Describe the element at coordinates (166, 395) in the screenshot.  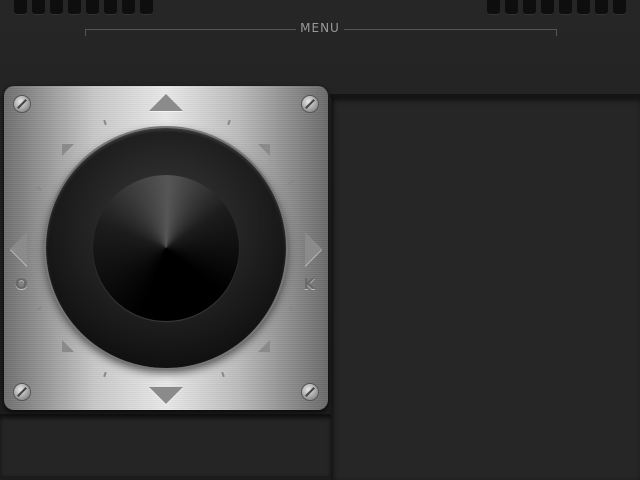
I see `dpad-down-button` at that location.